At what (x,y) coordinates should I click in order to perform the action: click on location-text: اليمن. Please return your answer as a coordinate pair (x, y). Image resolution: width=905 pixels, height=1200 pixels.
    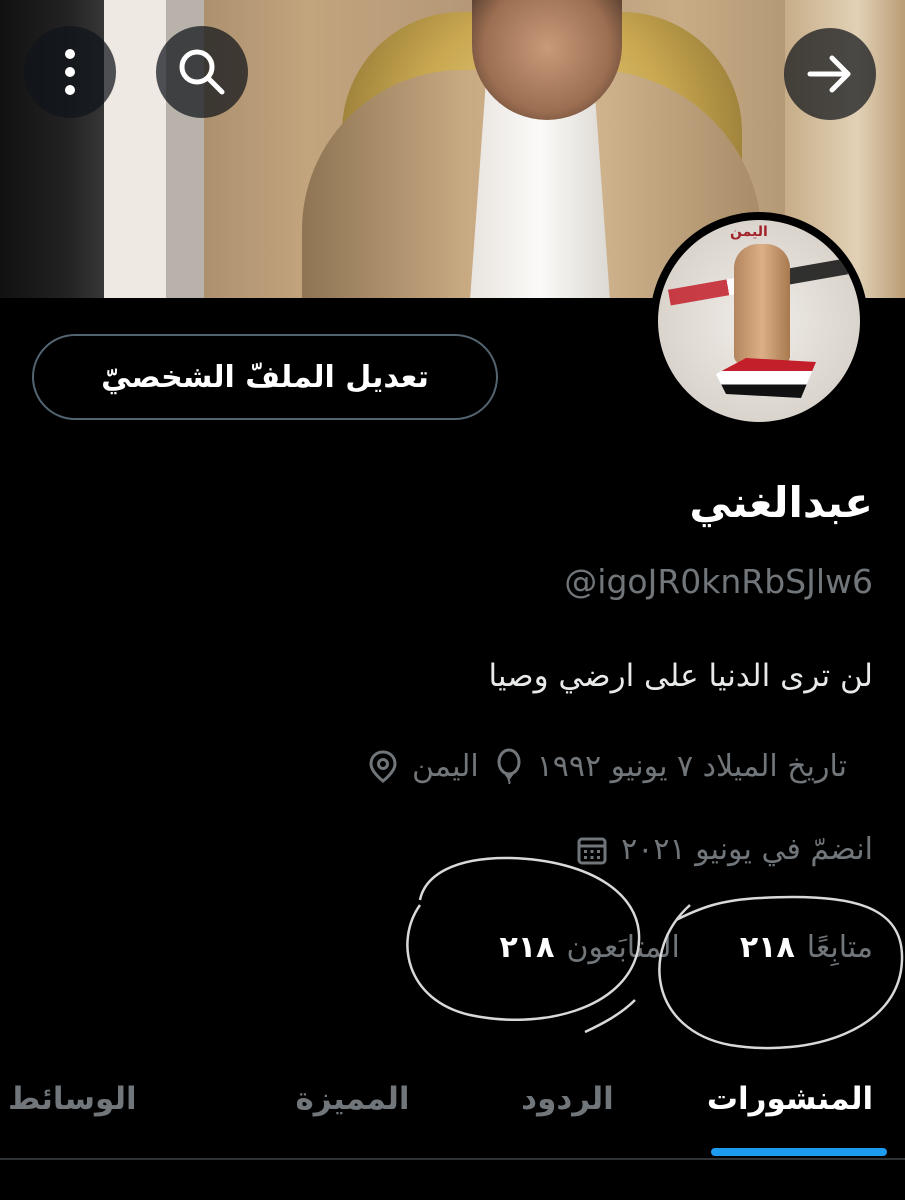
    Looking at the image, I should click on (445, 766).